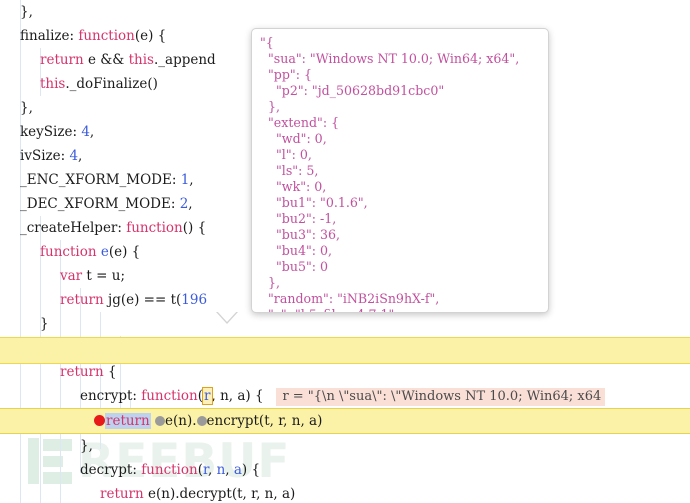 Image resolution: width=690 pixels, height=503 pixels. Describe the element at coordinates (185, 60) in the screenshot. I see `code-token: ._append` at that location.